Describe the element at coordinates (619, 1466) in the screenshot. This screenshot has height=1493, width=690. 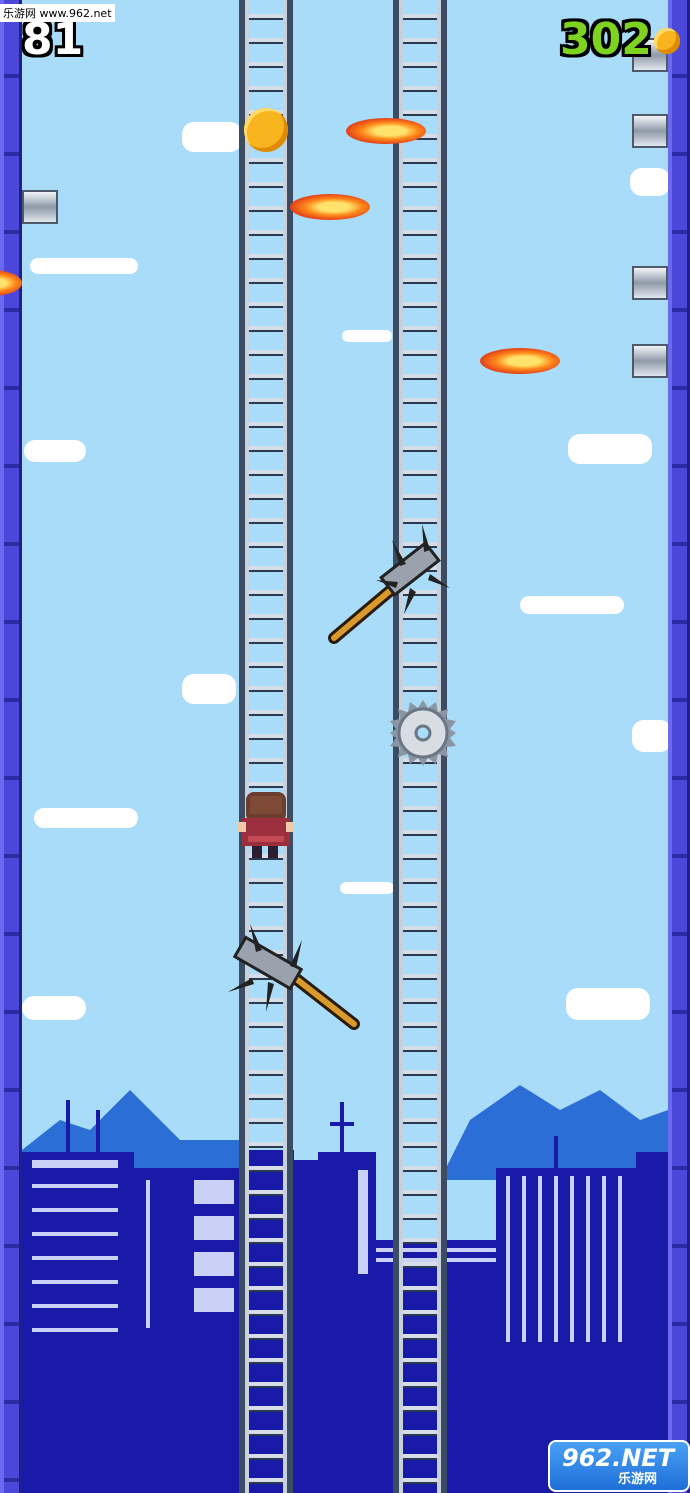
I see `watermark-logo: 962.NET 乐游网` at that location.